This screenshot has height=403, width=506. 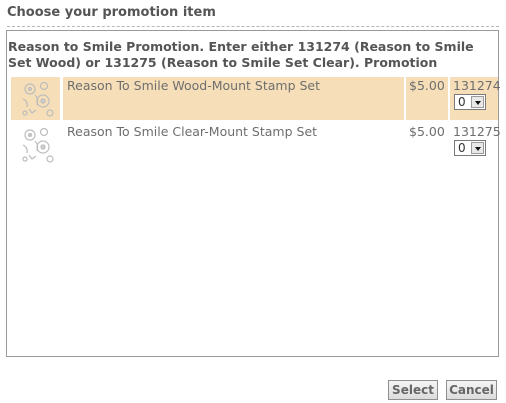 What do you see at coordinates (194, 85) in the screenshot?
I see `item-name: Reason To Smile Wood-Mount Stamp Set` at bounding box center [194, 85].